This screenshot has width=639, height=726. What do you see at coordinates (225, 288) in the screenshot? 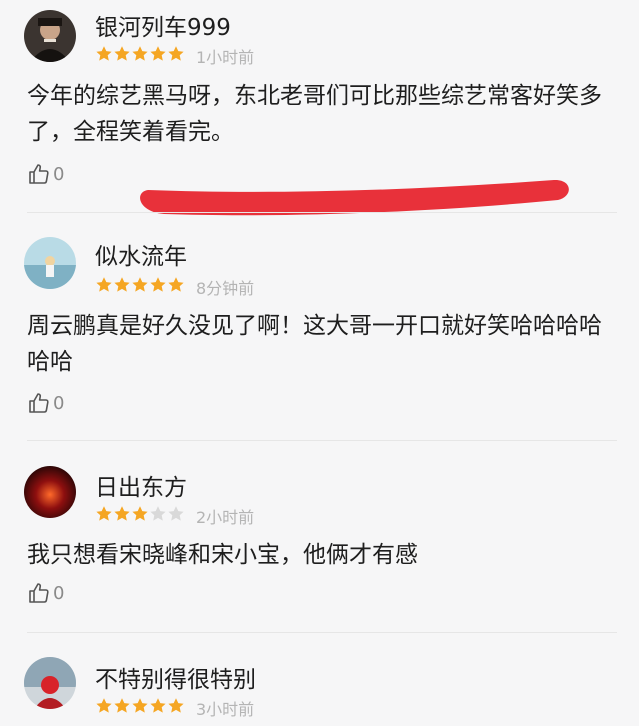
I see `timestamp: 8分钟前` at bounding box center [225, 288].